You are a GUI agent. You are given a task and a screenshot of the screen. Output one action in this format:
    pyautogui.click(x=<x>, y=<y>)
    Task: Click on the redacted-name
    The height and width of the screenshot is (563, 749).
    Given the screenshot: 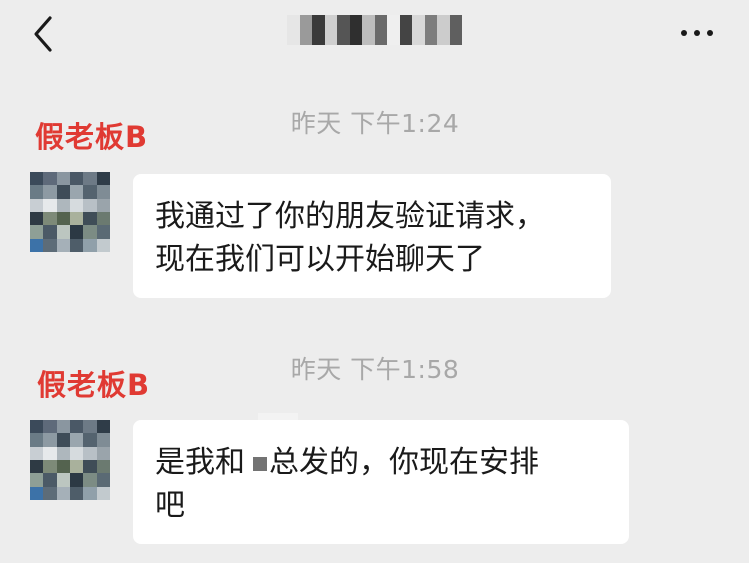 What is the action you would take?
    pyautogui.click(x=260, y=463)
    